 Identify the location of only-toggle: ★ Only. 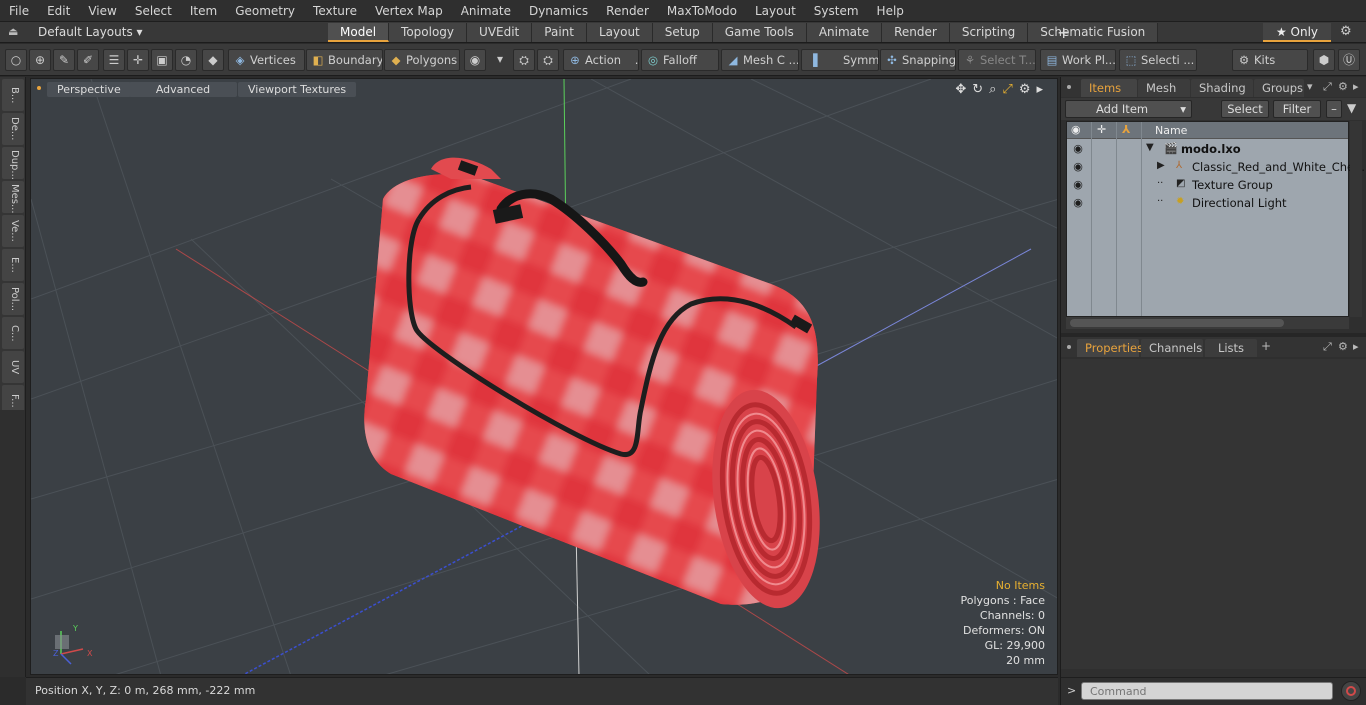
(1297, 32).